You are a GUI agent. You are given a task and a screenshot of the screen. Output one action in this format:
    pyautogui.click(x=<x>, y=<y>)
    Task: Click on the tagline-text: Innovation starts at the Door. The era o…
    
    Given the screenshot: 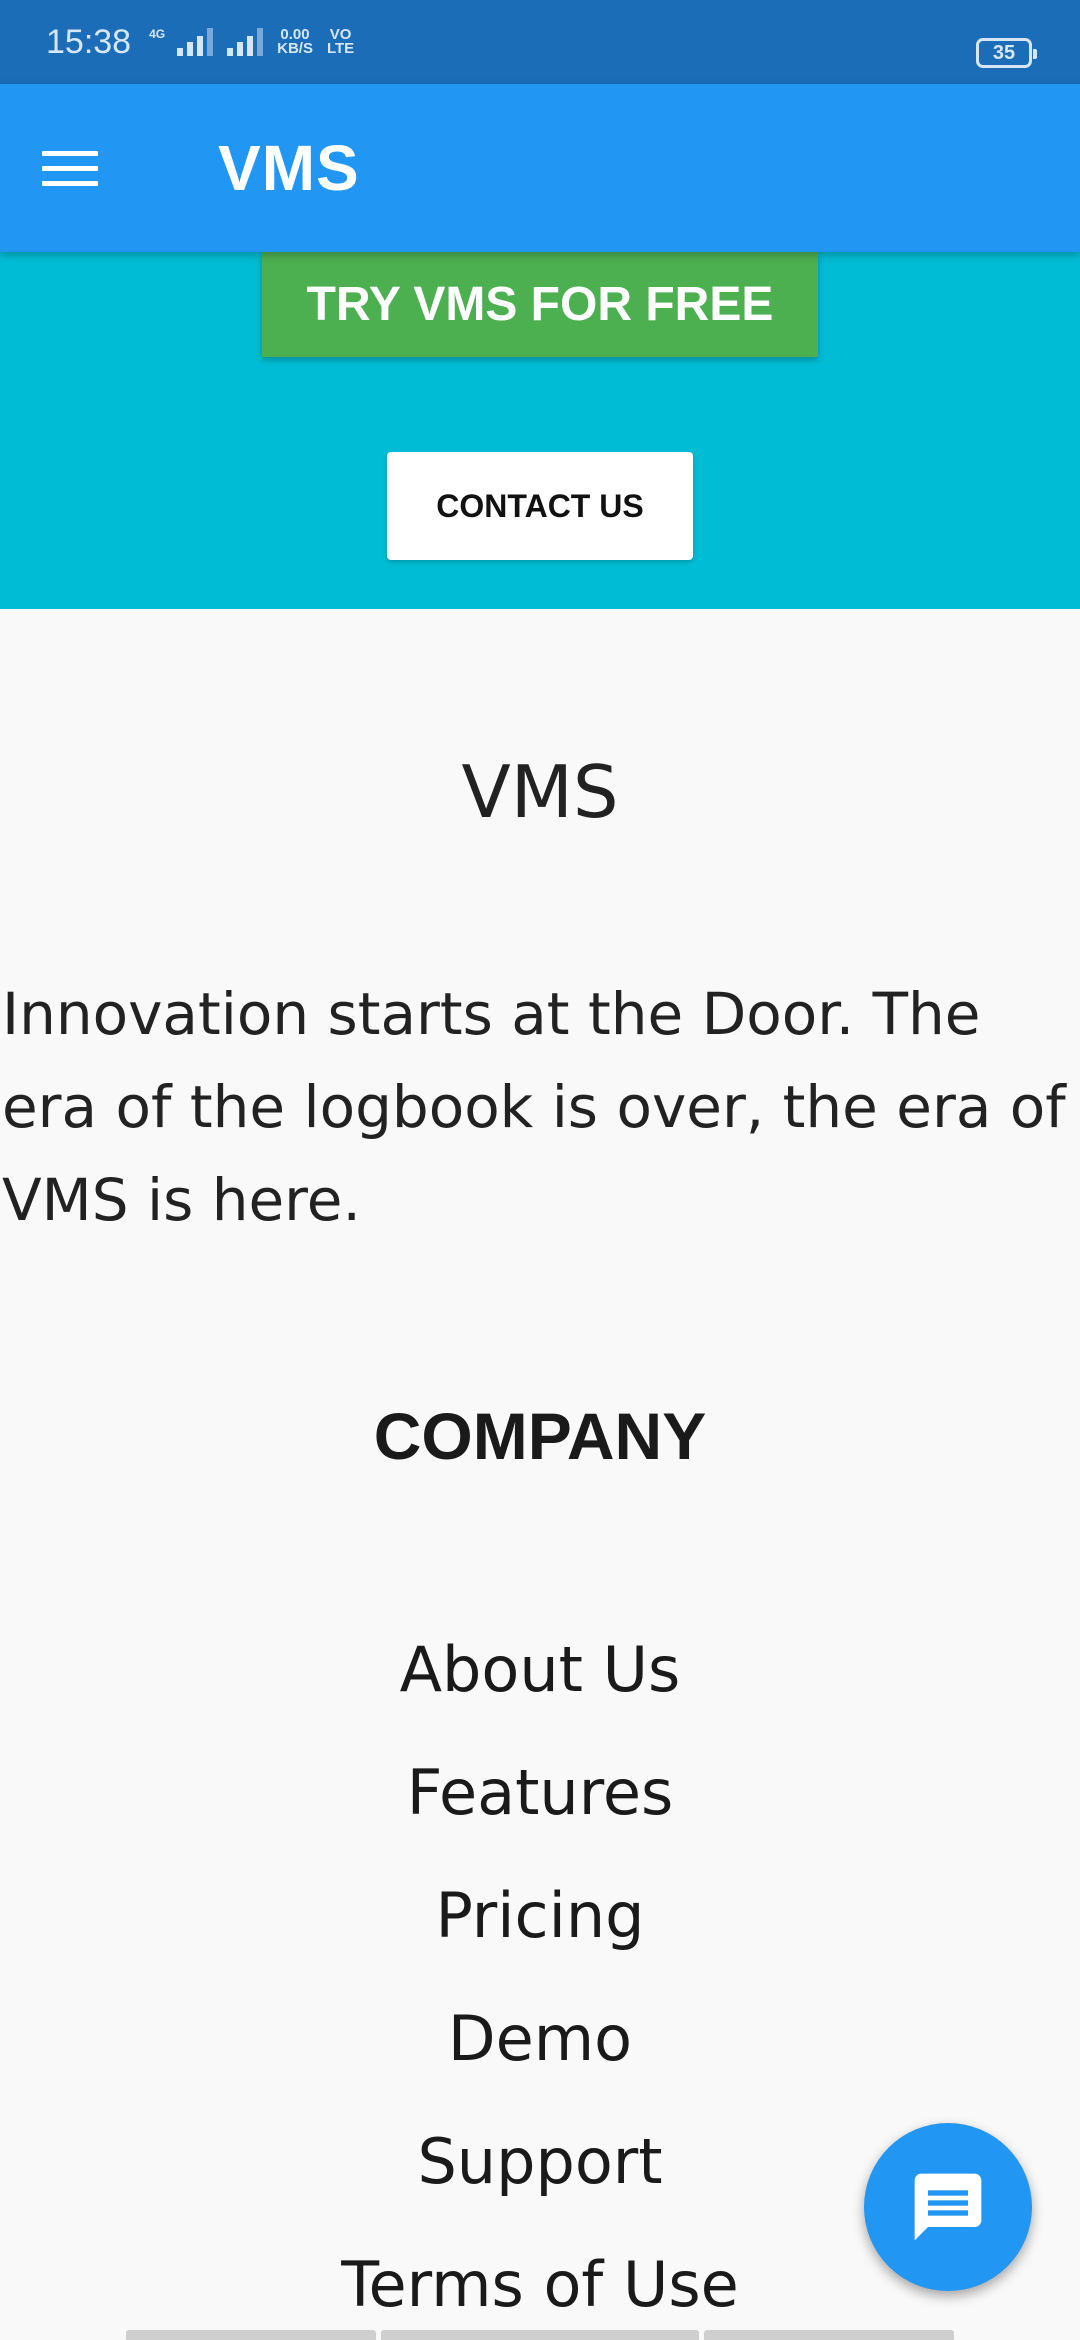 What is the action you would take?
    pyautogui.click(x=534, y=1107)
    